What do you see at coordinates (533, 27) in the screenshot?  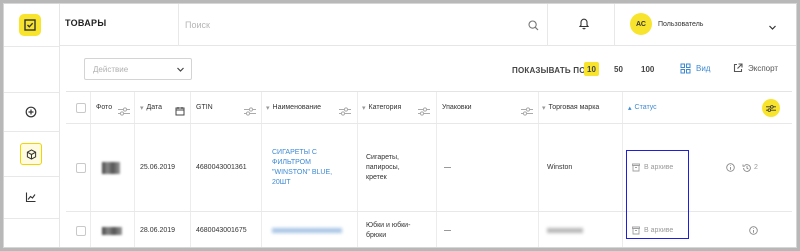 I see `search-icon` at bounding box center [533, 27].